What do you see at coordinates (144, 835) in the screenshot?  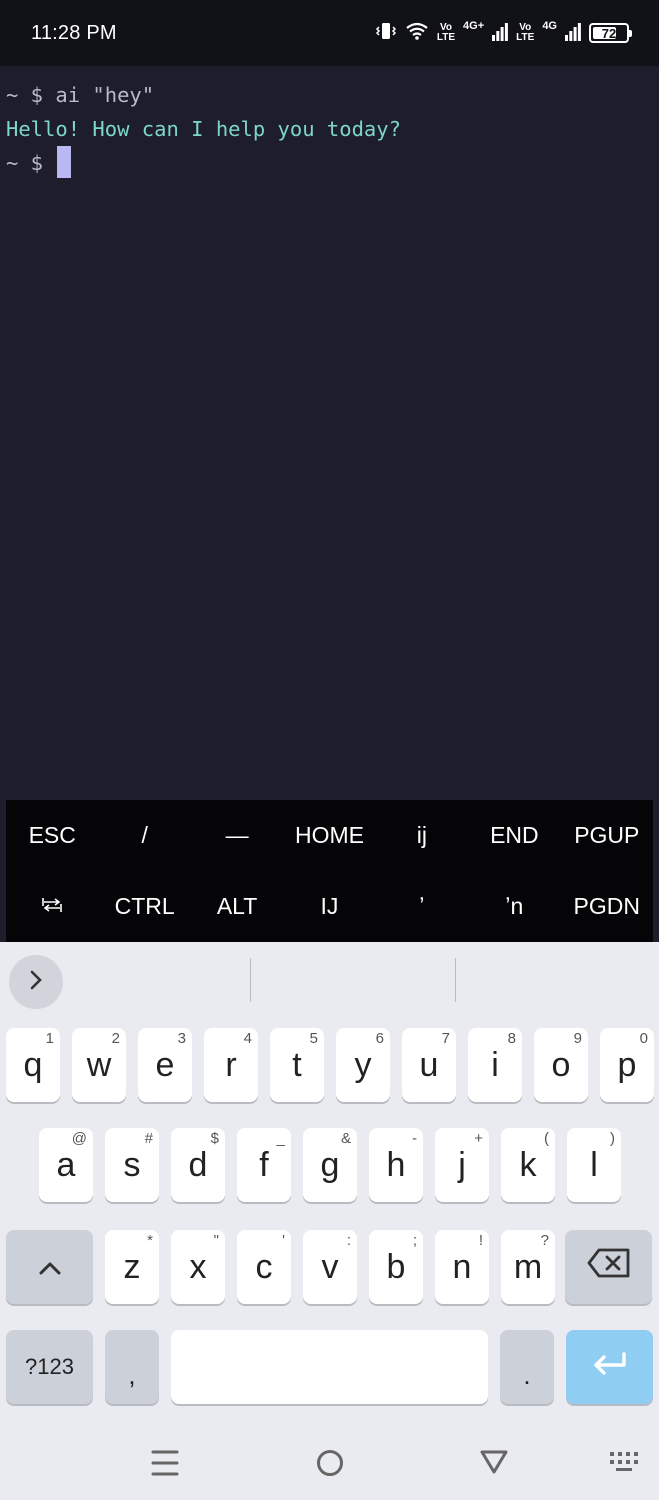 I see `extra-key-slash: /` at bounding box center [144, 835].